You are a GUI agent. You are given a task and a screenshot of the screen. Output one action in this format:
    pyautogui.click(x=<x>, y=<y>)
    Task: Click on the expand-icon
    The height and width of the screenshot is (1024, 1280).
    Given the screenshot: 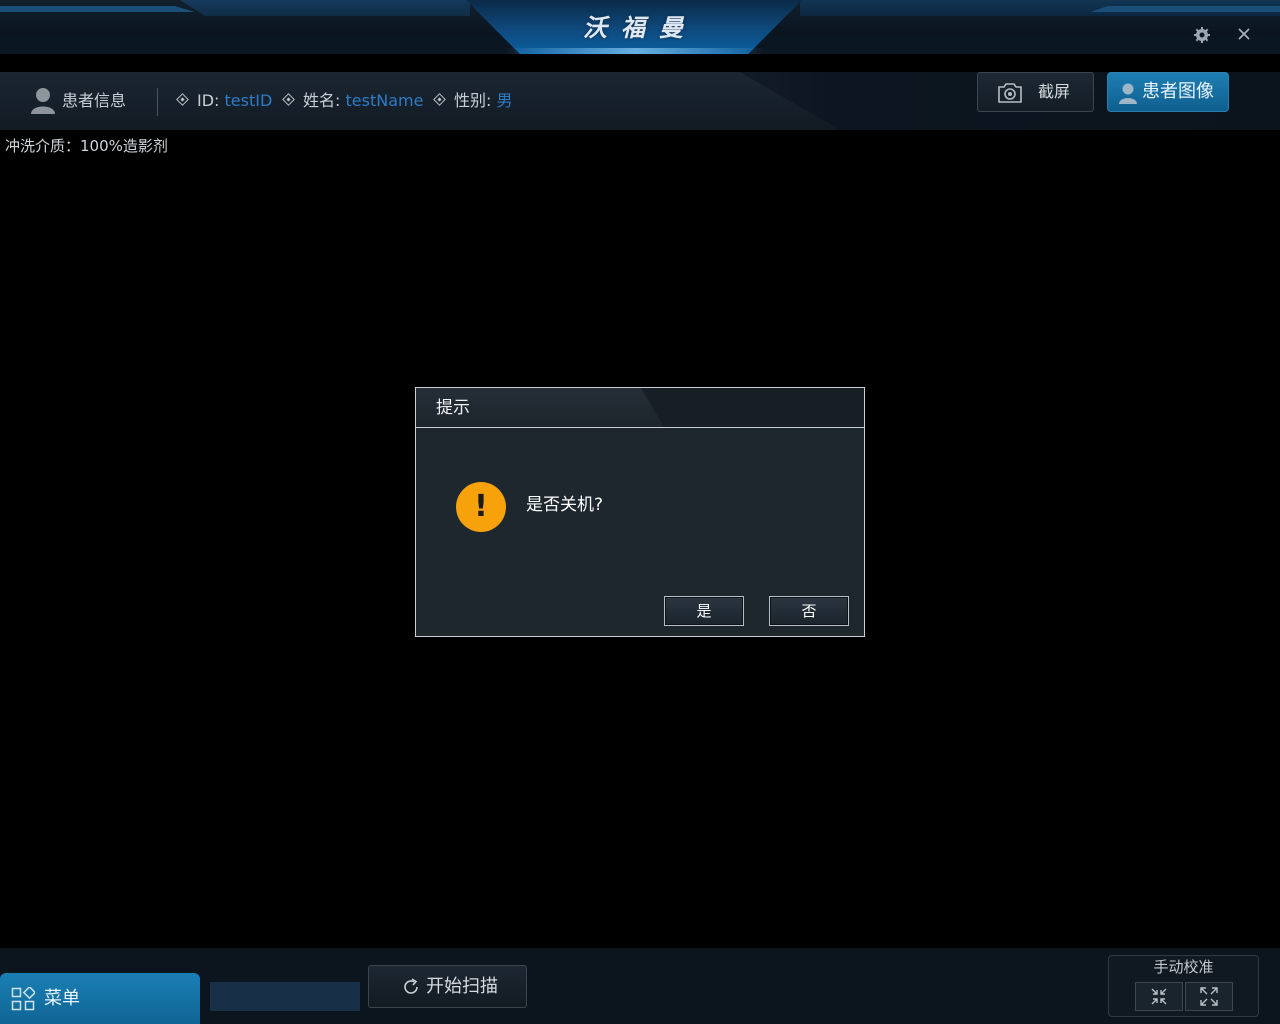 What is the action you would take?
    pyautogui.click(x=1209, y=996)
    